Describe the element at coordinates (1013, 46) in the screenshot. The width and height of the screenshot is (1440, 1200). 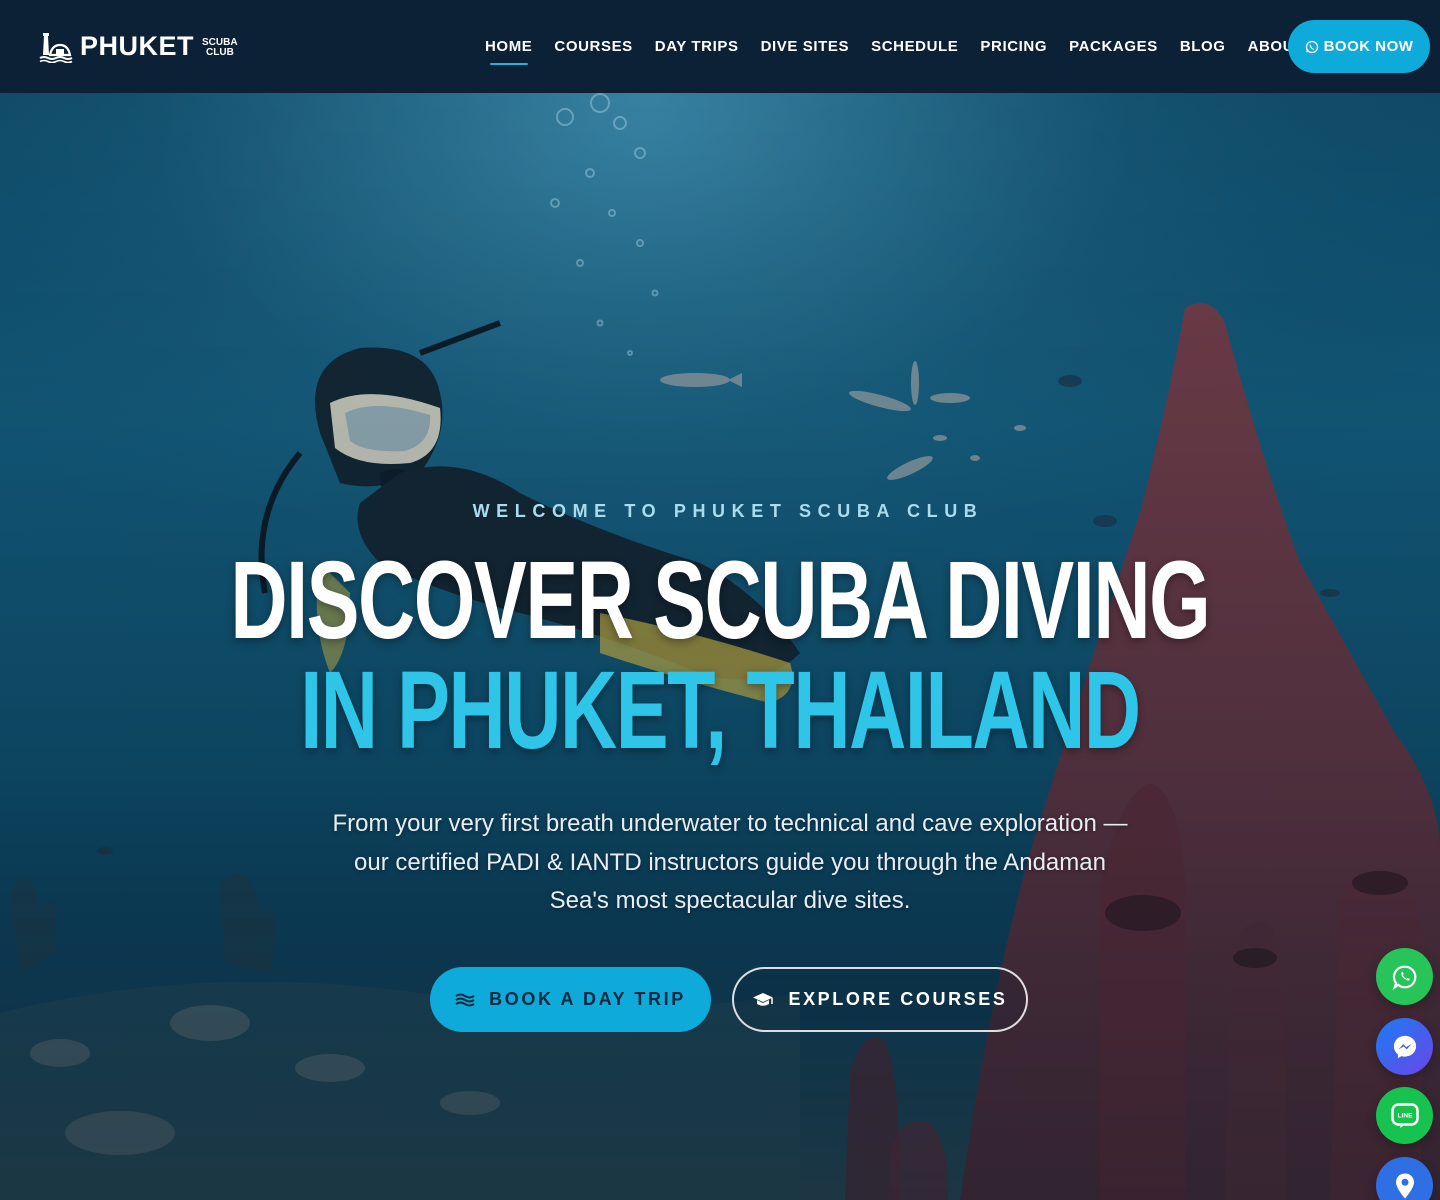
I see `nav-item-pricing: PRICING` at that location.